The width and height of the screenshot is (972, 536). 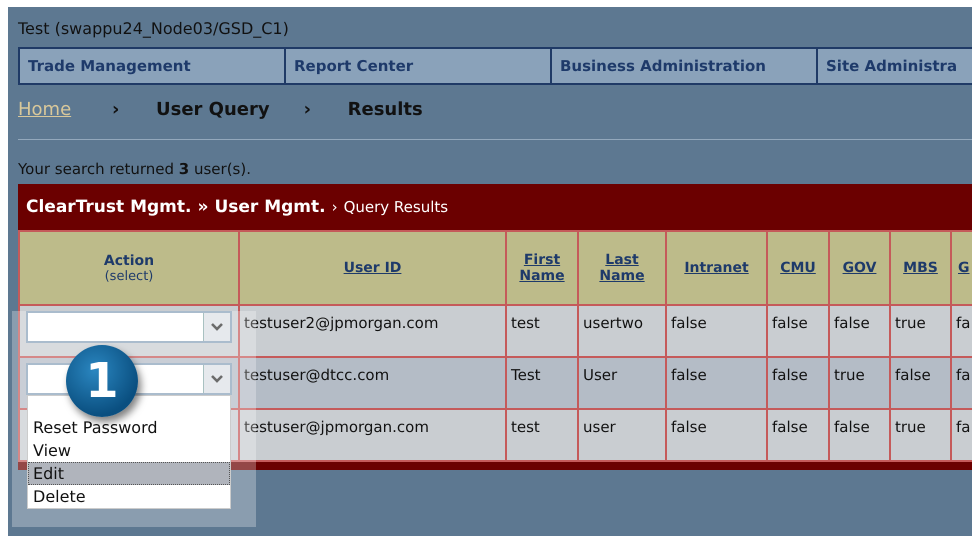 I want to click on table-cell: usertwo, so click(x=622, y=331).